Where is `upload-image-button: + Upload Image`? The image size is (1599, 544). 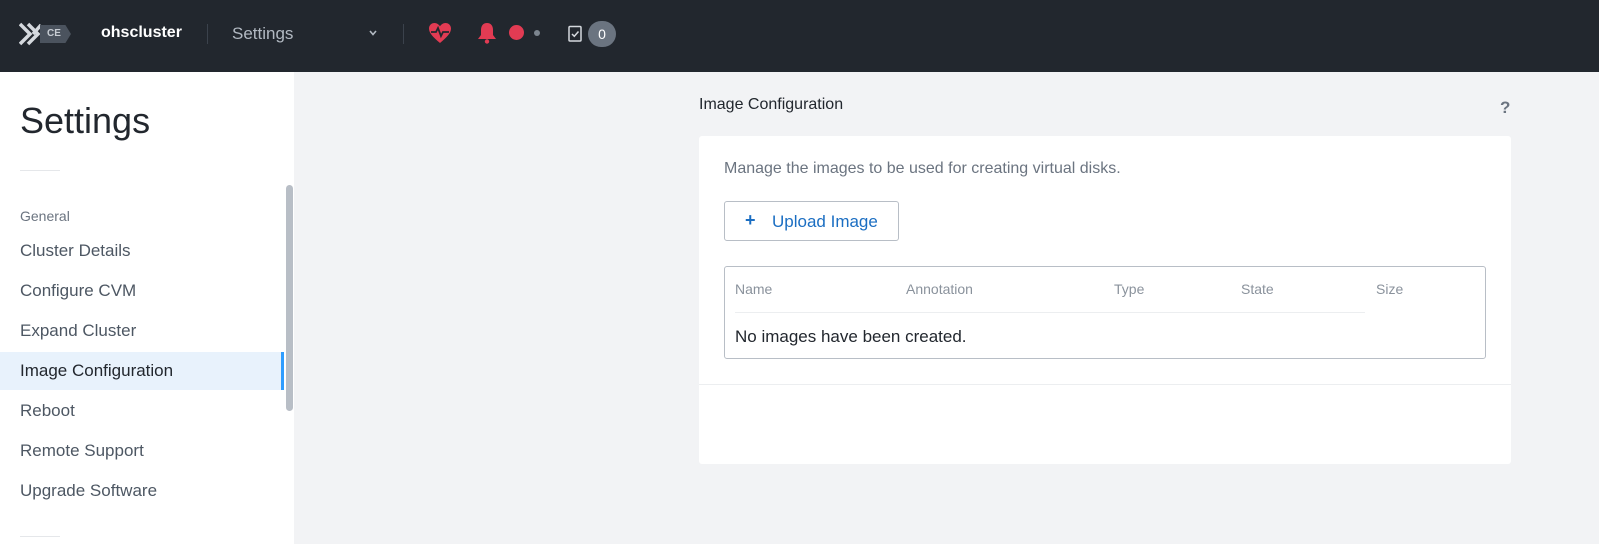
upload-image-button: + Upload Image is located at coordinates (811, 221).